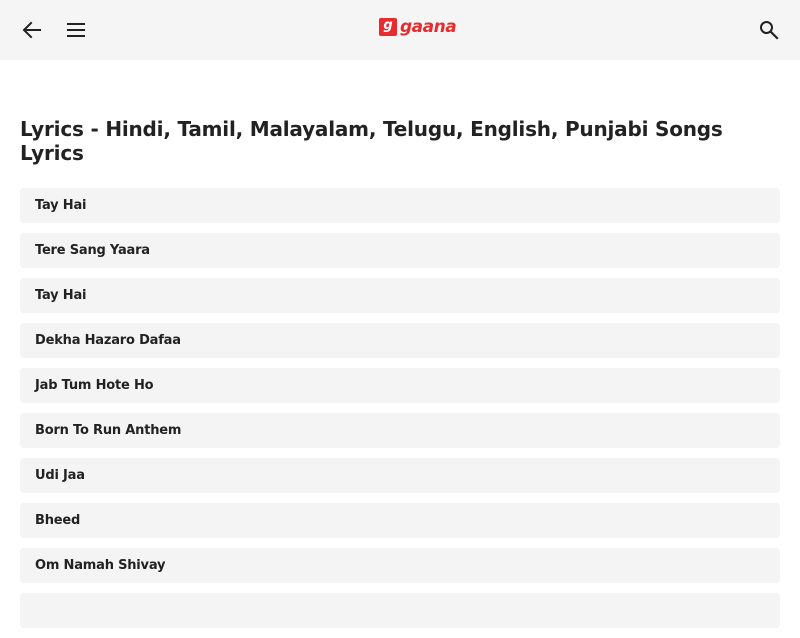  Describe the element at coordinates (400, 430) in the screenshot. I see `song-list-item: Born To Run Anthem` at that location.